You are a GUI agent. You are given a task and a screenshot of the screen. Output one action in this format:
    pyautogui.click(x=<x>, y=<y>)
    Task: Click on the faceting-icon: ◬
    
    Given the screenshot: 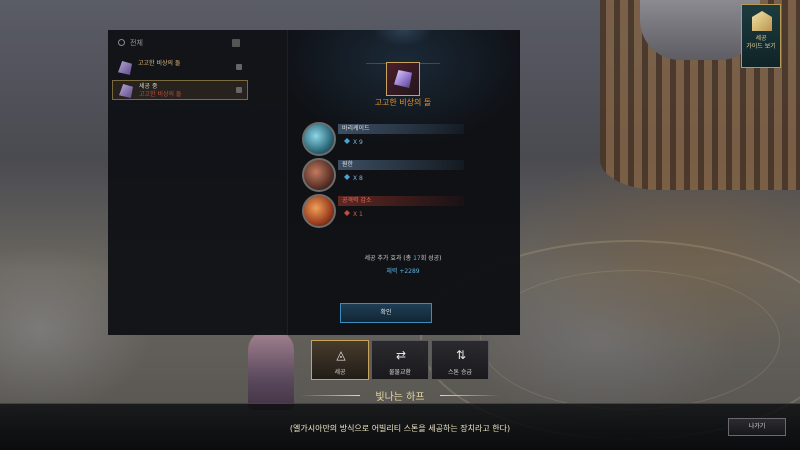 What is the action you would take?
    pyautogui.click(x=341, y=355)
    